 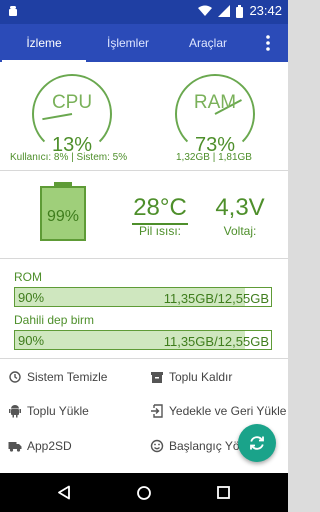 I want to click on home-icon, so click(x=144, y=493).